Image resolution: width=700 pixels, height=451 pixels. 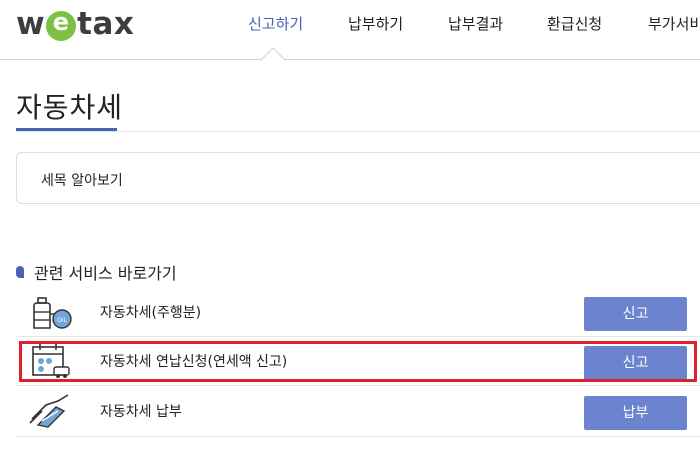 What do you see at coordinates (358, 411) in the screenshot?
I see `service-row-payment: 자동차세 납부 납부` at bounding box center [358, 411].